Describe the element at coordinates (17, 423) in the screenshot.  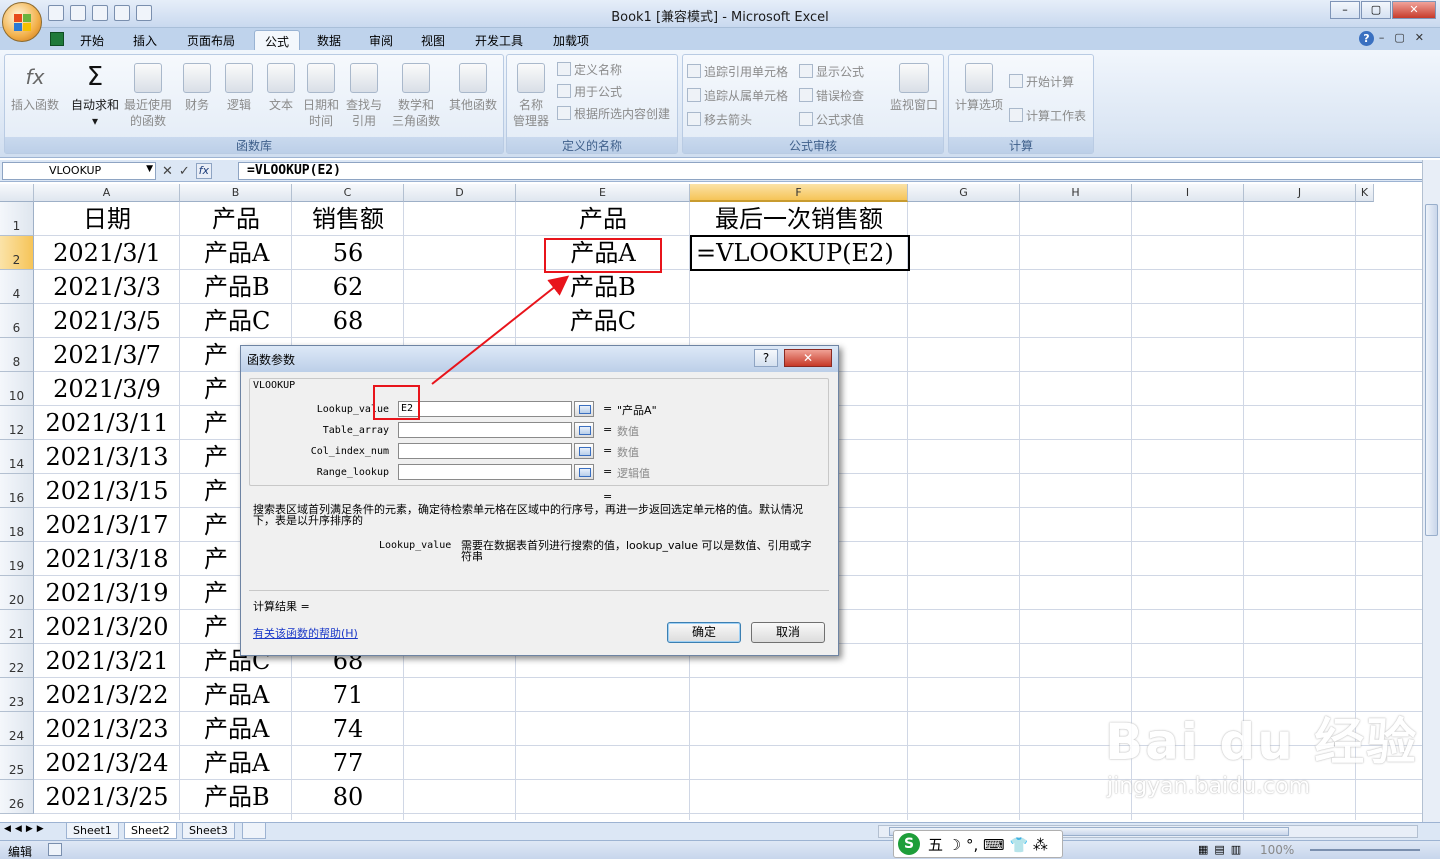
I see `row-header-12: 12` at that location.